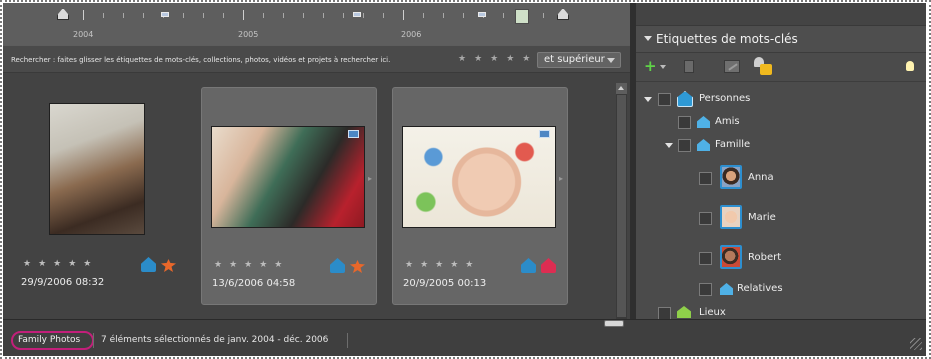  I want to click on lightbulb-icon, so click(910, 66).